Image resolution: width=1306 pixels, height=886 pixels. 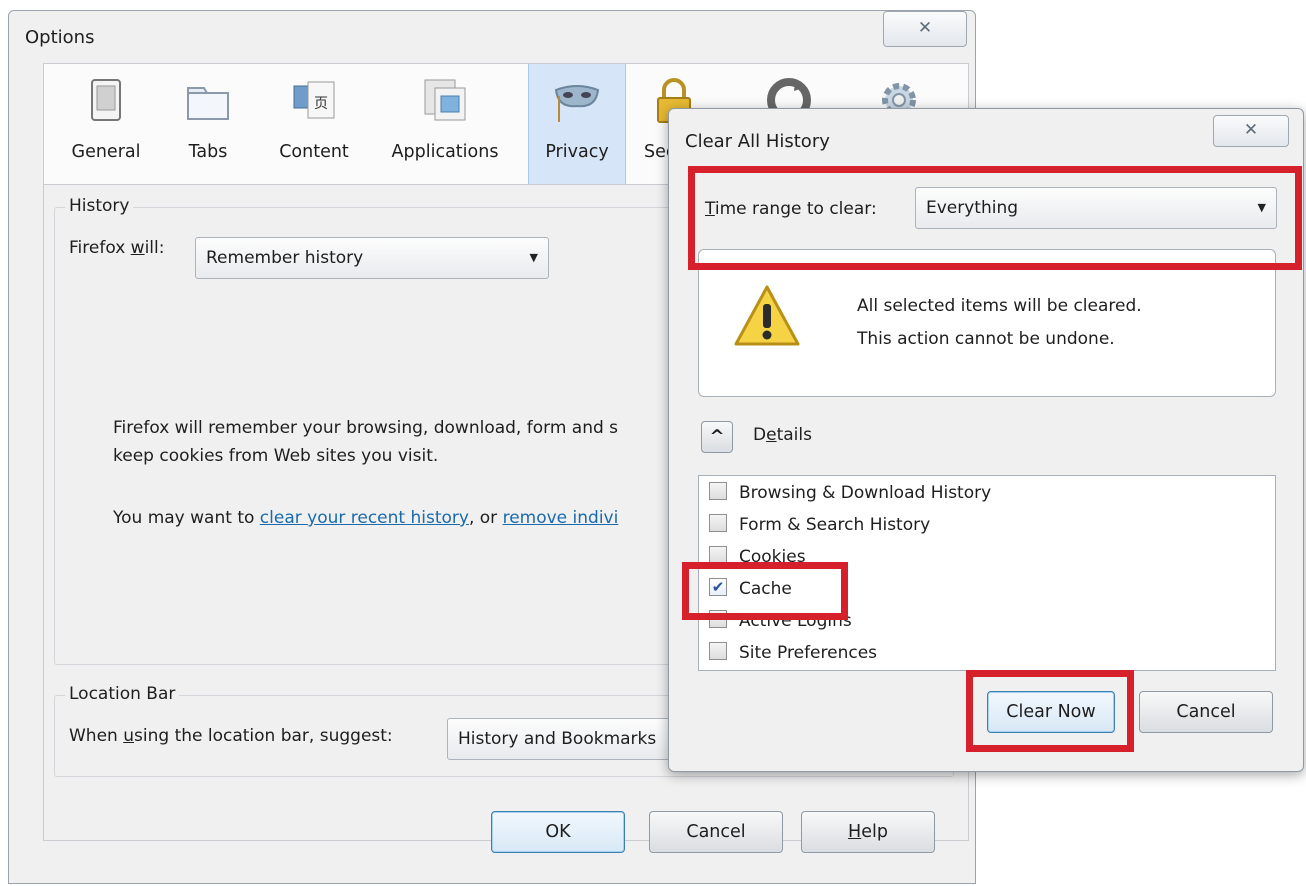 I want to click on tab-content: 页 Content, so click(x=314, y=124).